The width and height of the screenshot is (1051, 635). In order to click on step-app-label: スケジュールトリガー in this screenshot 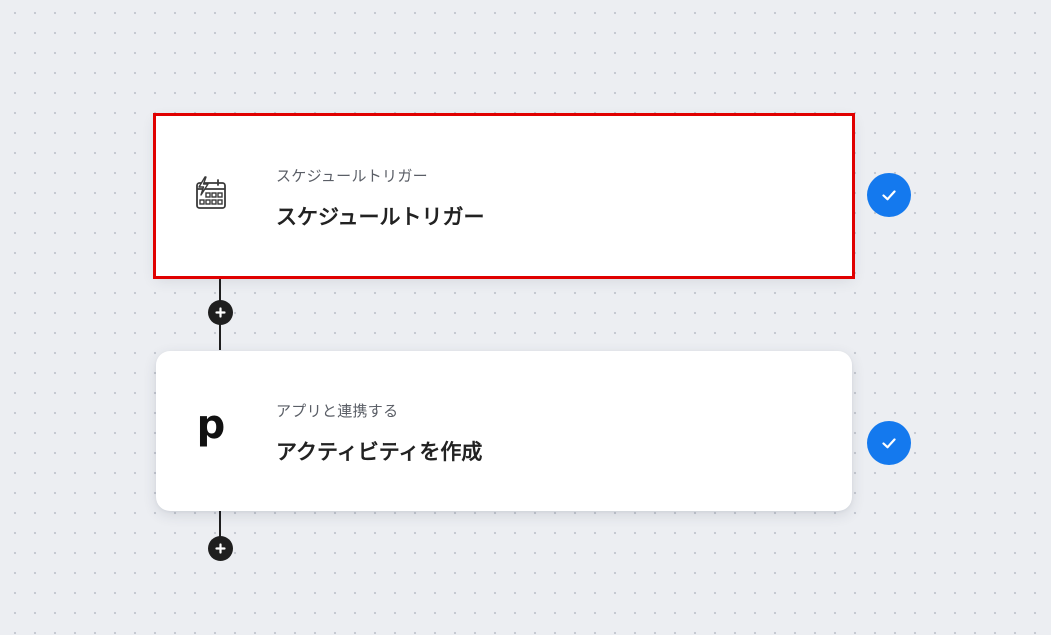, I will do `click(352, 176)`.